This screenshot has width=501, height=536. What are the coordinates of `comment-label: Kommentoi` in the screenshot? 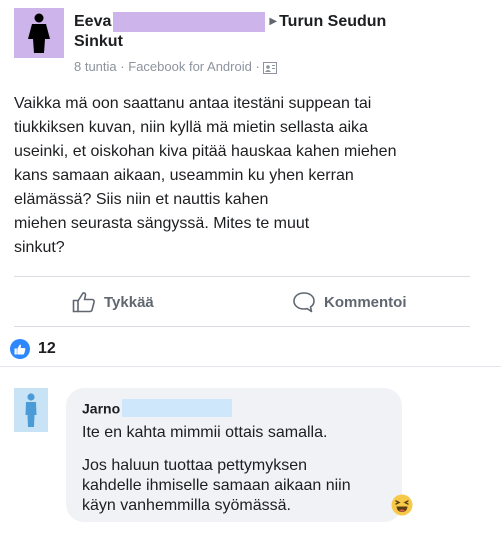 It's located at (365, 302).